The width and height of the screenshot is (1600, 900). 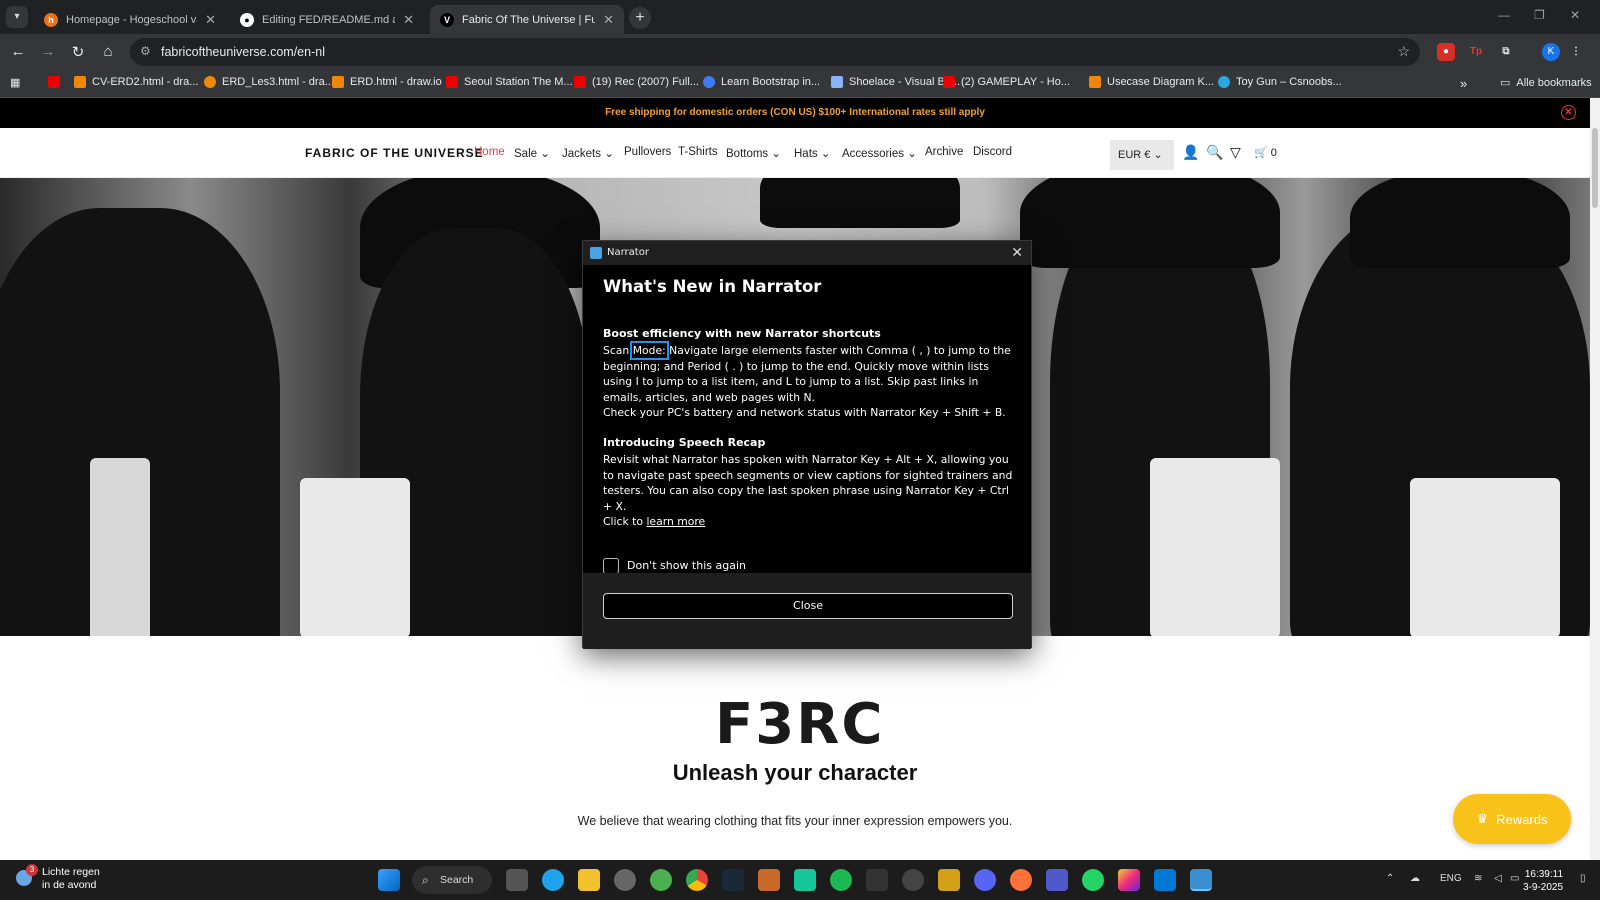 I want to click on clock: 16:39:11 3-9-2025, so click(x=1543, y=881).